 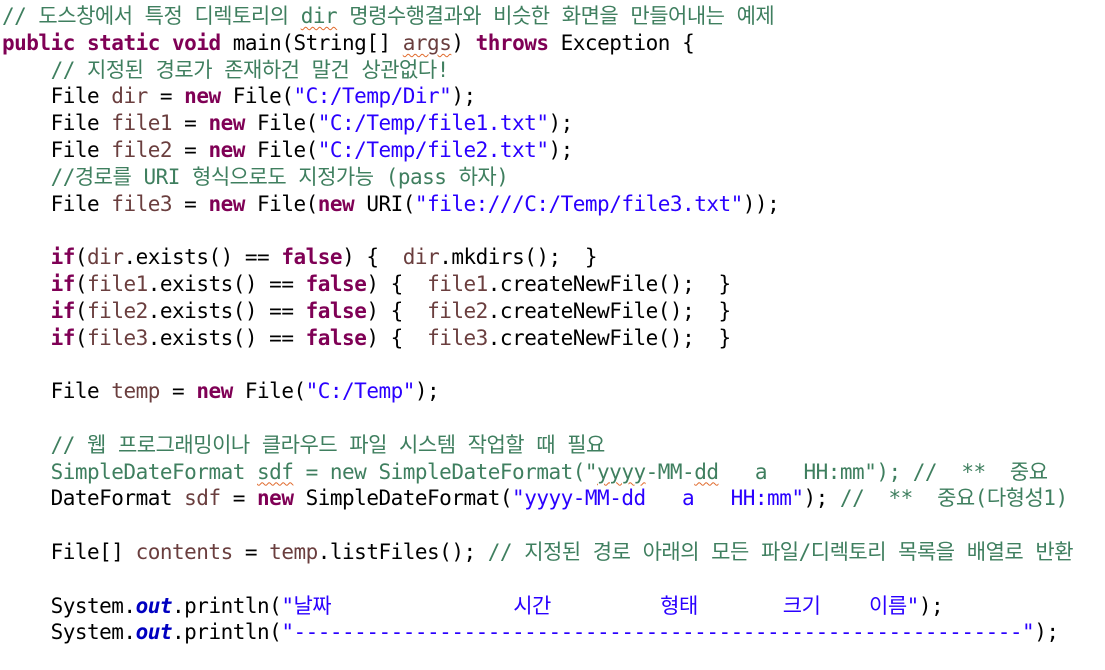 What do you see at coordinates (123, 42) in the screenshot?
I see `code-token: static` at bounding box center [123, 42].